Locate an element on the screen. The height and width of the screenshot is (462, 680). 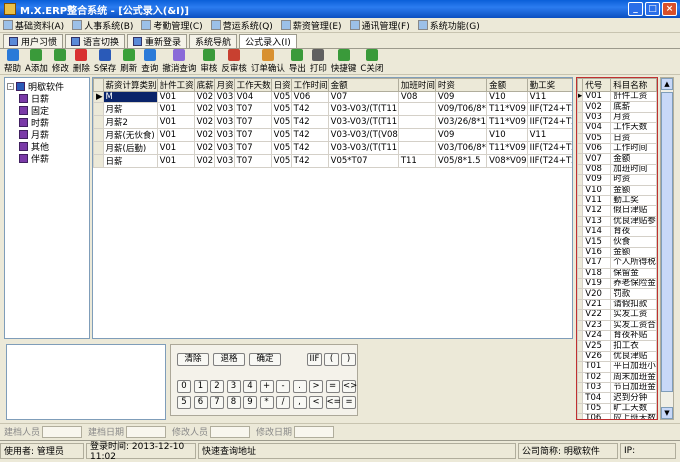
code-row: V06 工作时间 is located at coordinates (617, 148).